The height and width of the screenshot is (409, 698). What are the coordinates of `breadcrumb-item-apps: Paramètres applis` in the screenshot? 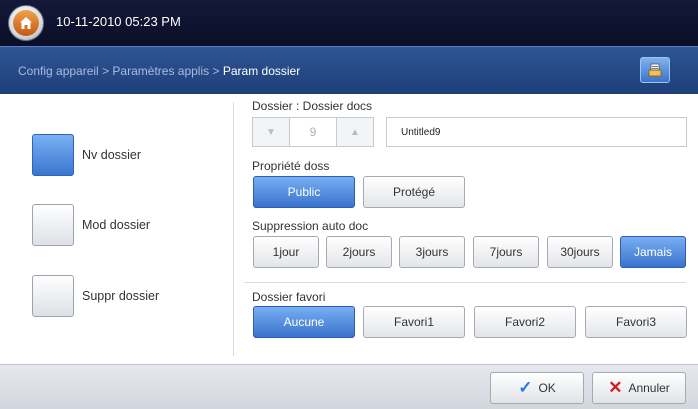 It's located at (160, 71).